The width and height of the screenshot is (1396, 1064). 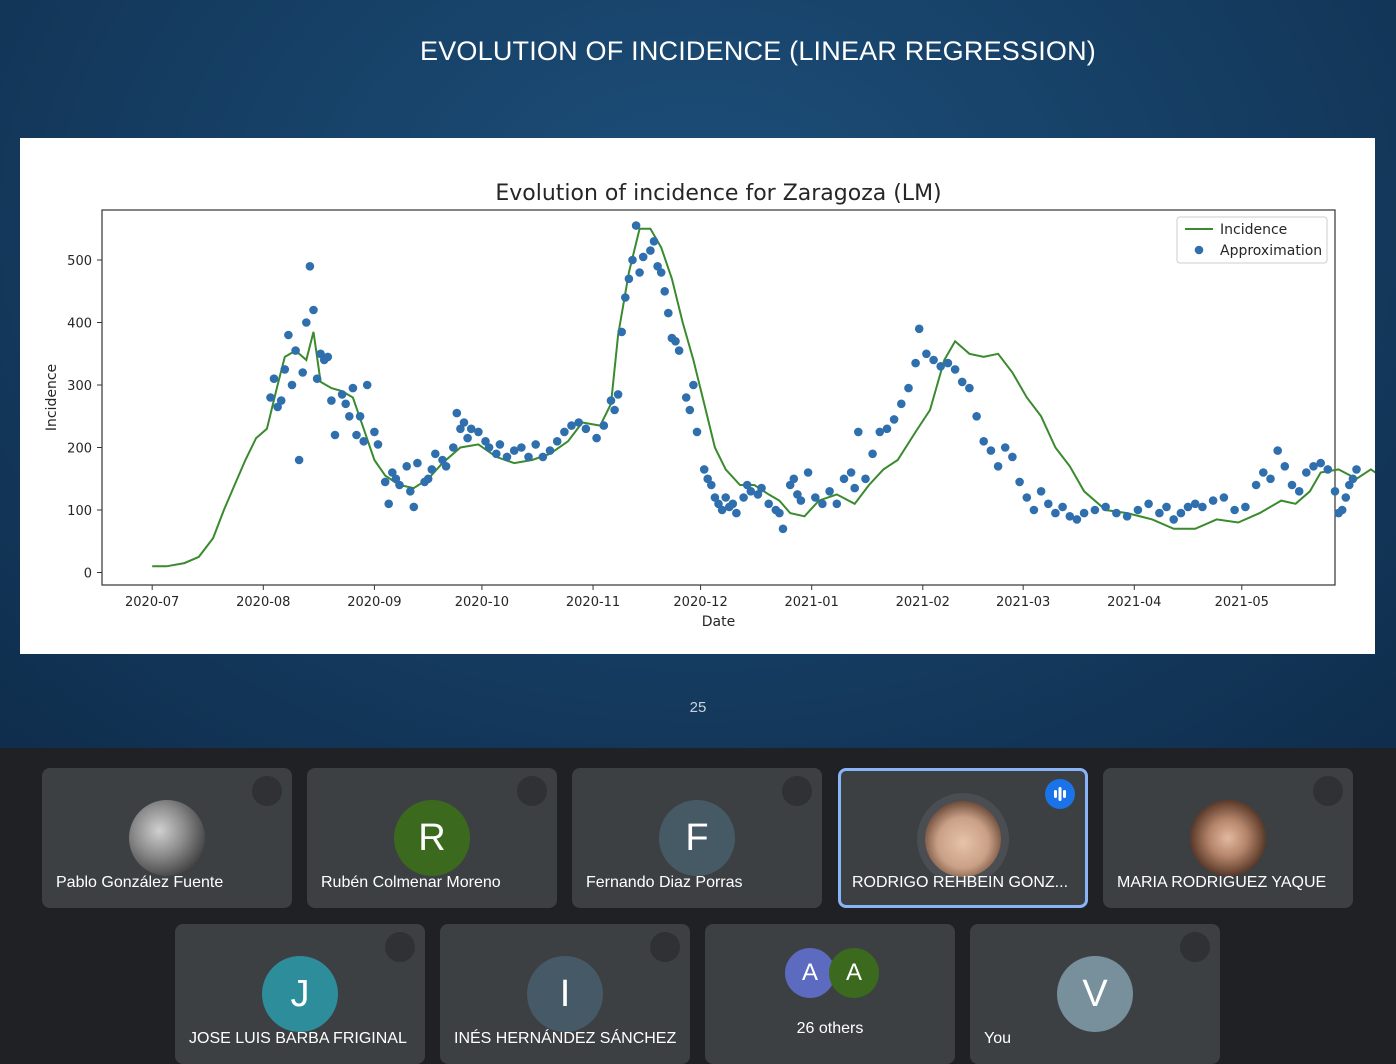 I want to click on y-tick-label: 200, so click(x=79, y=449).